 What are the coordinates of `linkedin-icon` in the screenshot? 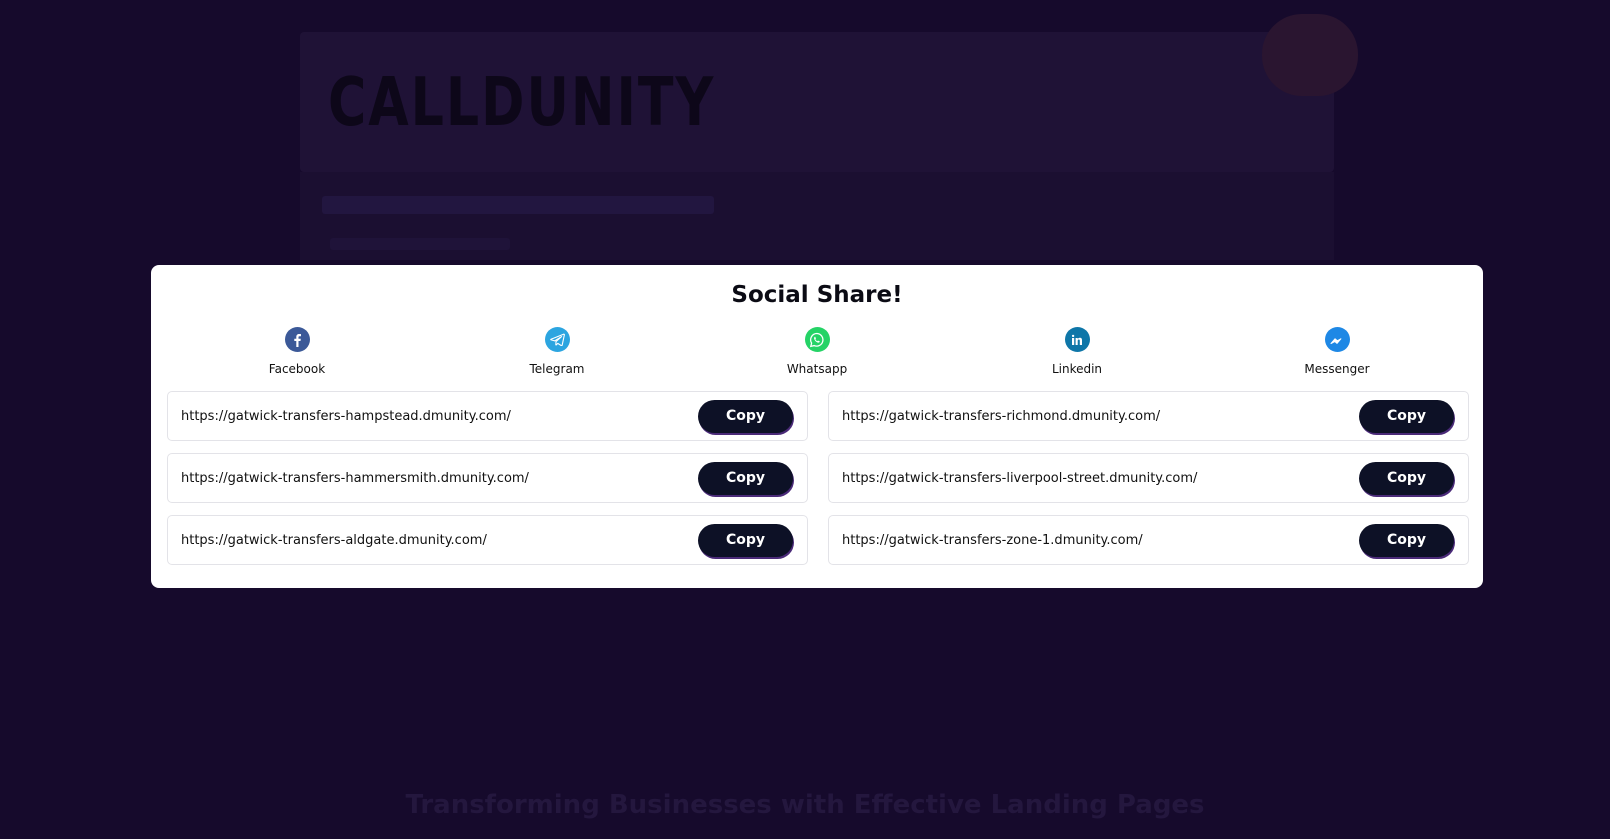 It's located at (1077, 339).